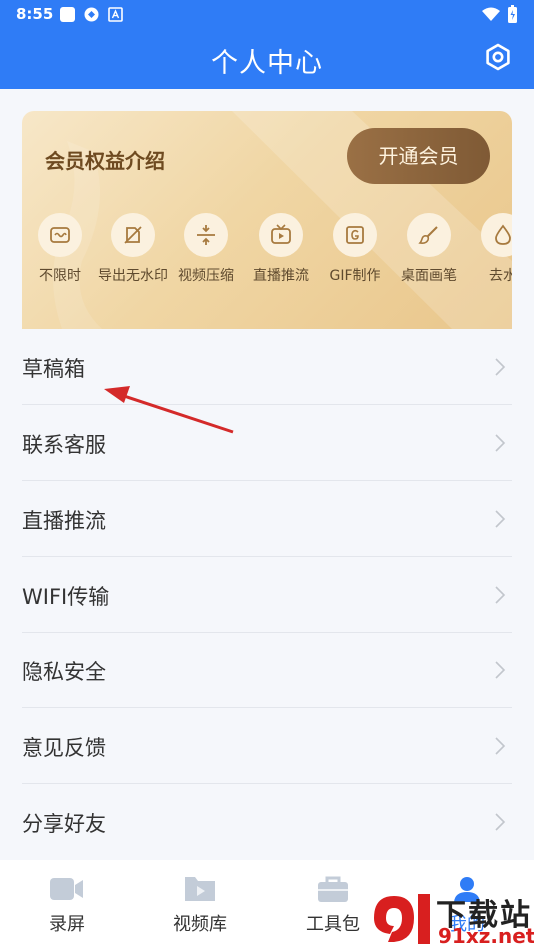 The image size is (534, 950). Describe the element at coordinates (486, 936) in the screenshot. I see `watermark-domain: 91xz.net` at that location.